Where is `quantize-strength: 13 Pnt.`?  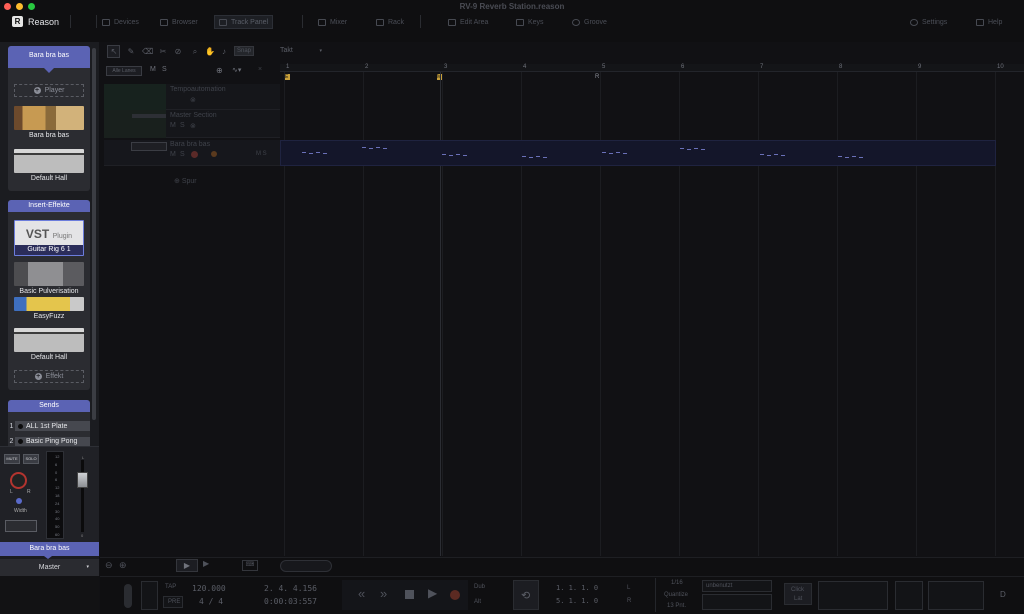 quantize-strength: 13 Pnt. is located at coordinates (676, 606).